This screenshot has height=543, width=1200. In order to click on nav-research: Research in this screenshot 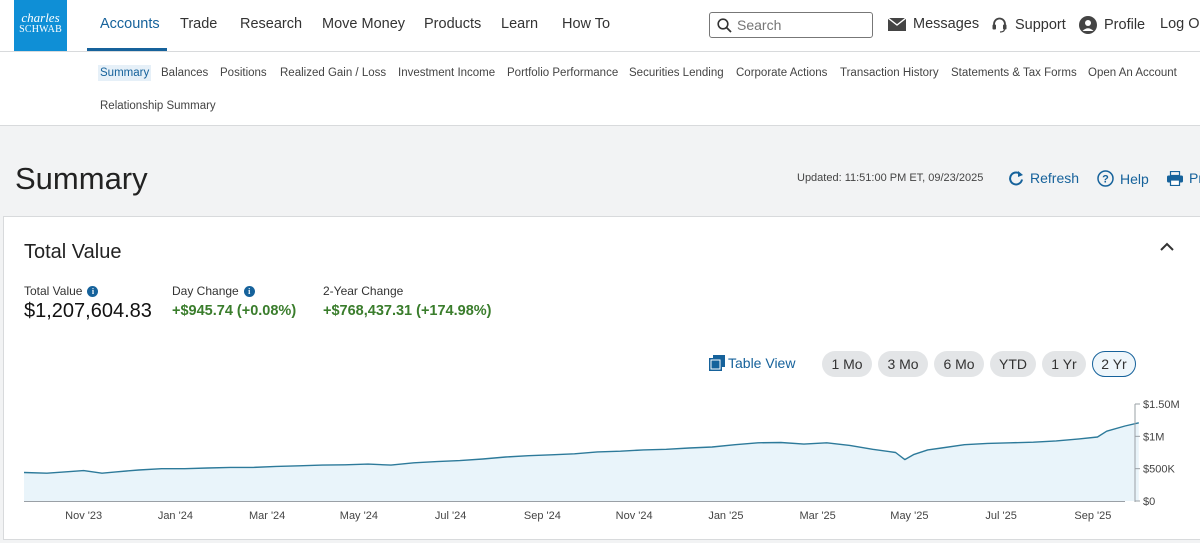, I will do `click(271, 24)`.